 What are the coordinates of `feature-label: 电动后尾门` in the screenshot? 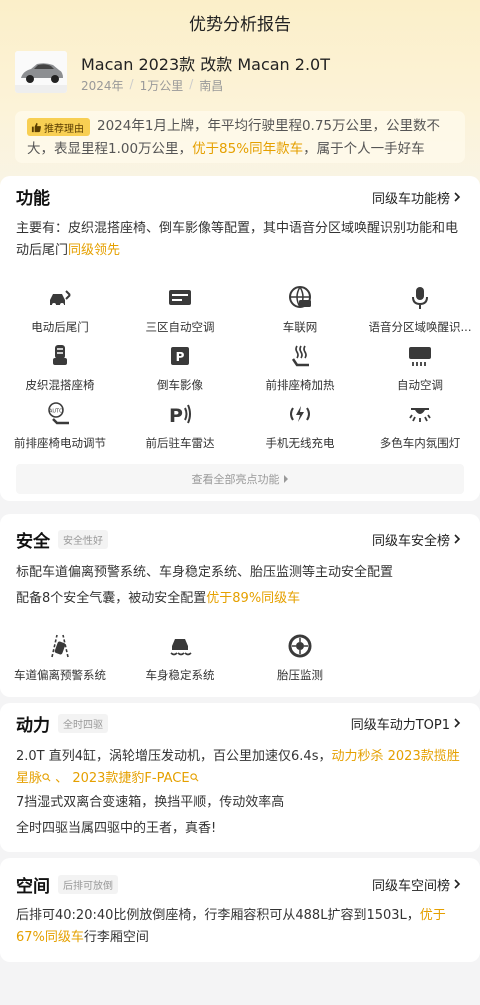 It's located at (60, 327).